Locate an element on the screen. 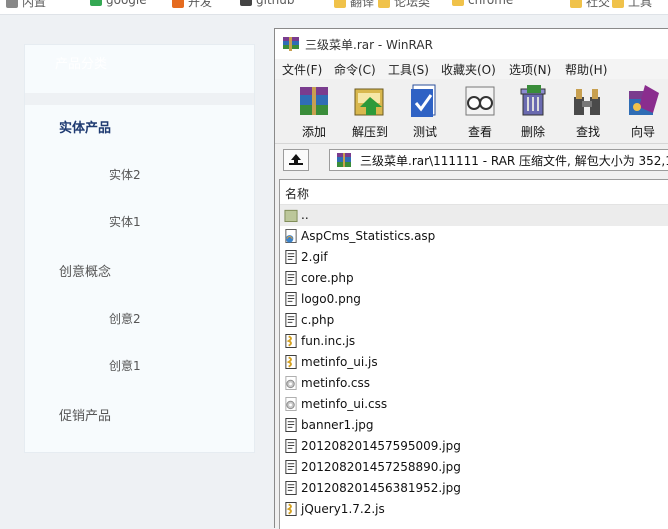 The width and height of the screenshot is (668, 529). toolbar-button: 删除 is located at coordinates (533, 111).